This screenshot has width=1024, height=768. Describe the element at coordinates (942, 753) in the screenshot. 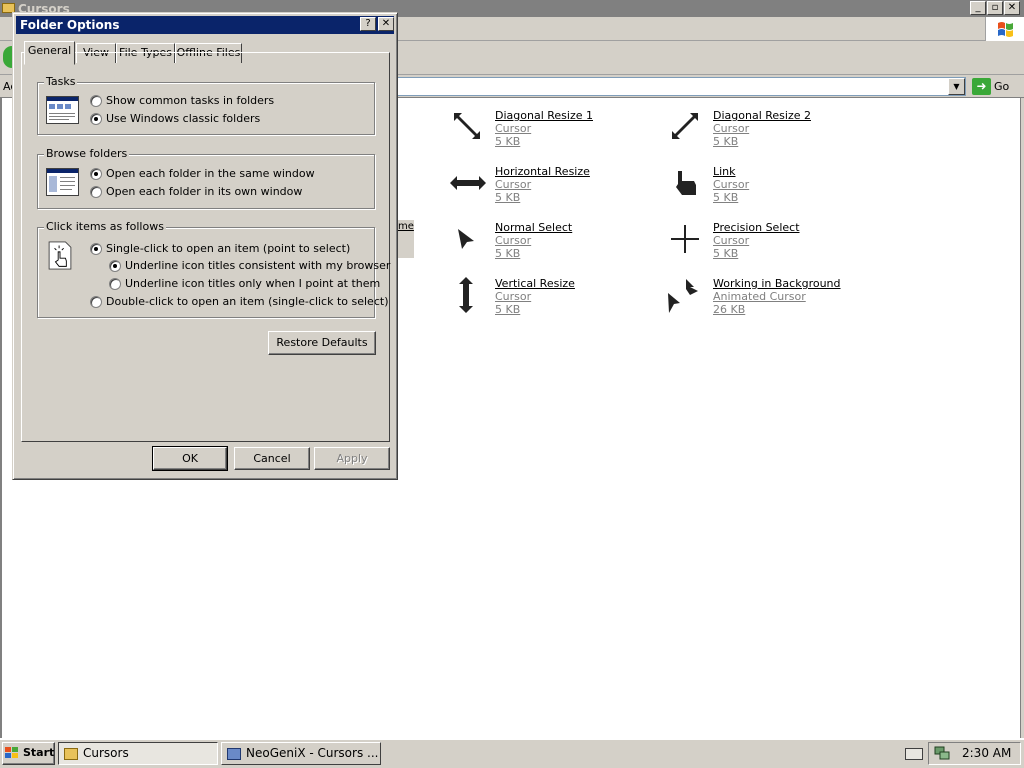

I see `network-icon` at that location.